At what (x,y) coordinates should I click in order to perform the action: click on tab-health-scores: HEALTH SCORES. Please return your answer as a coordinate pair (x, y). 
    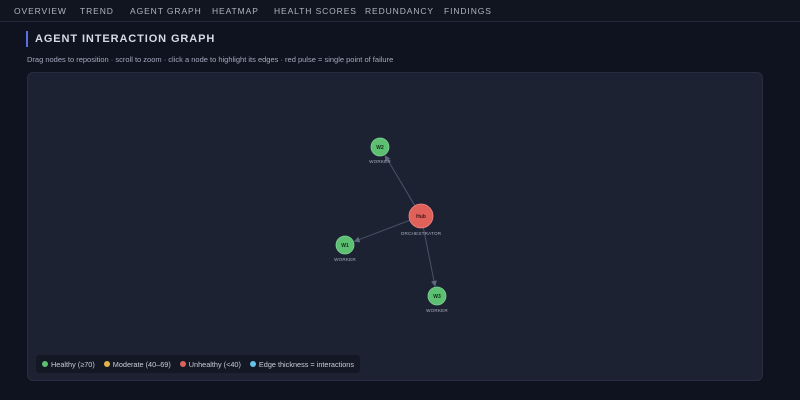
    Looking at the image, I should click on (315, 11).